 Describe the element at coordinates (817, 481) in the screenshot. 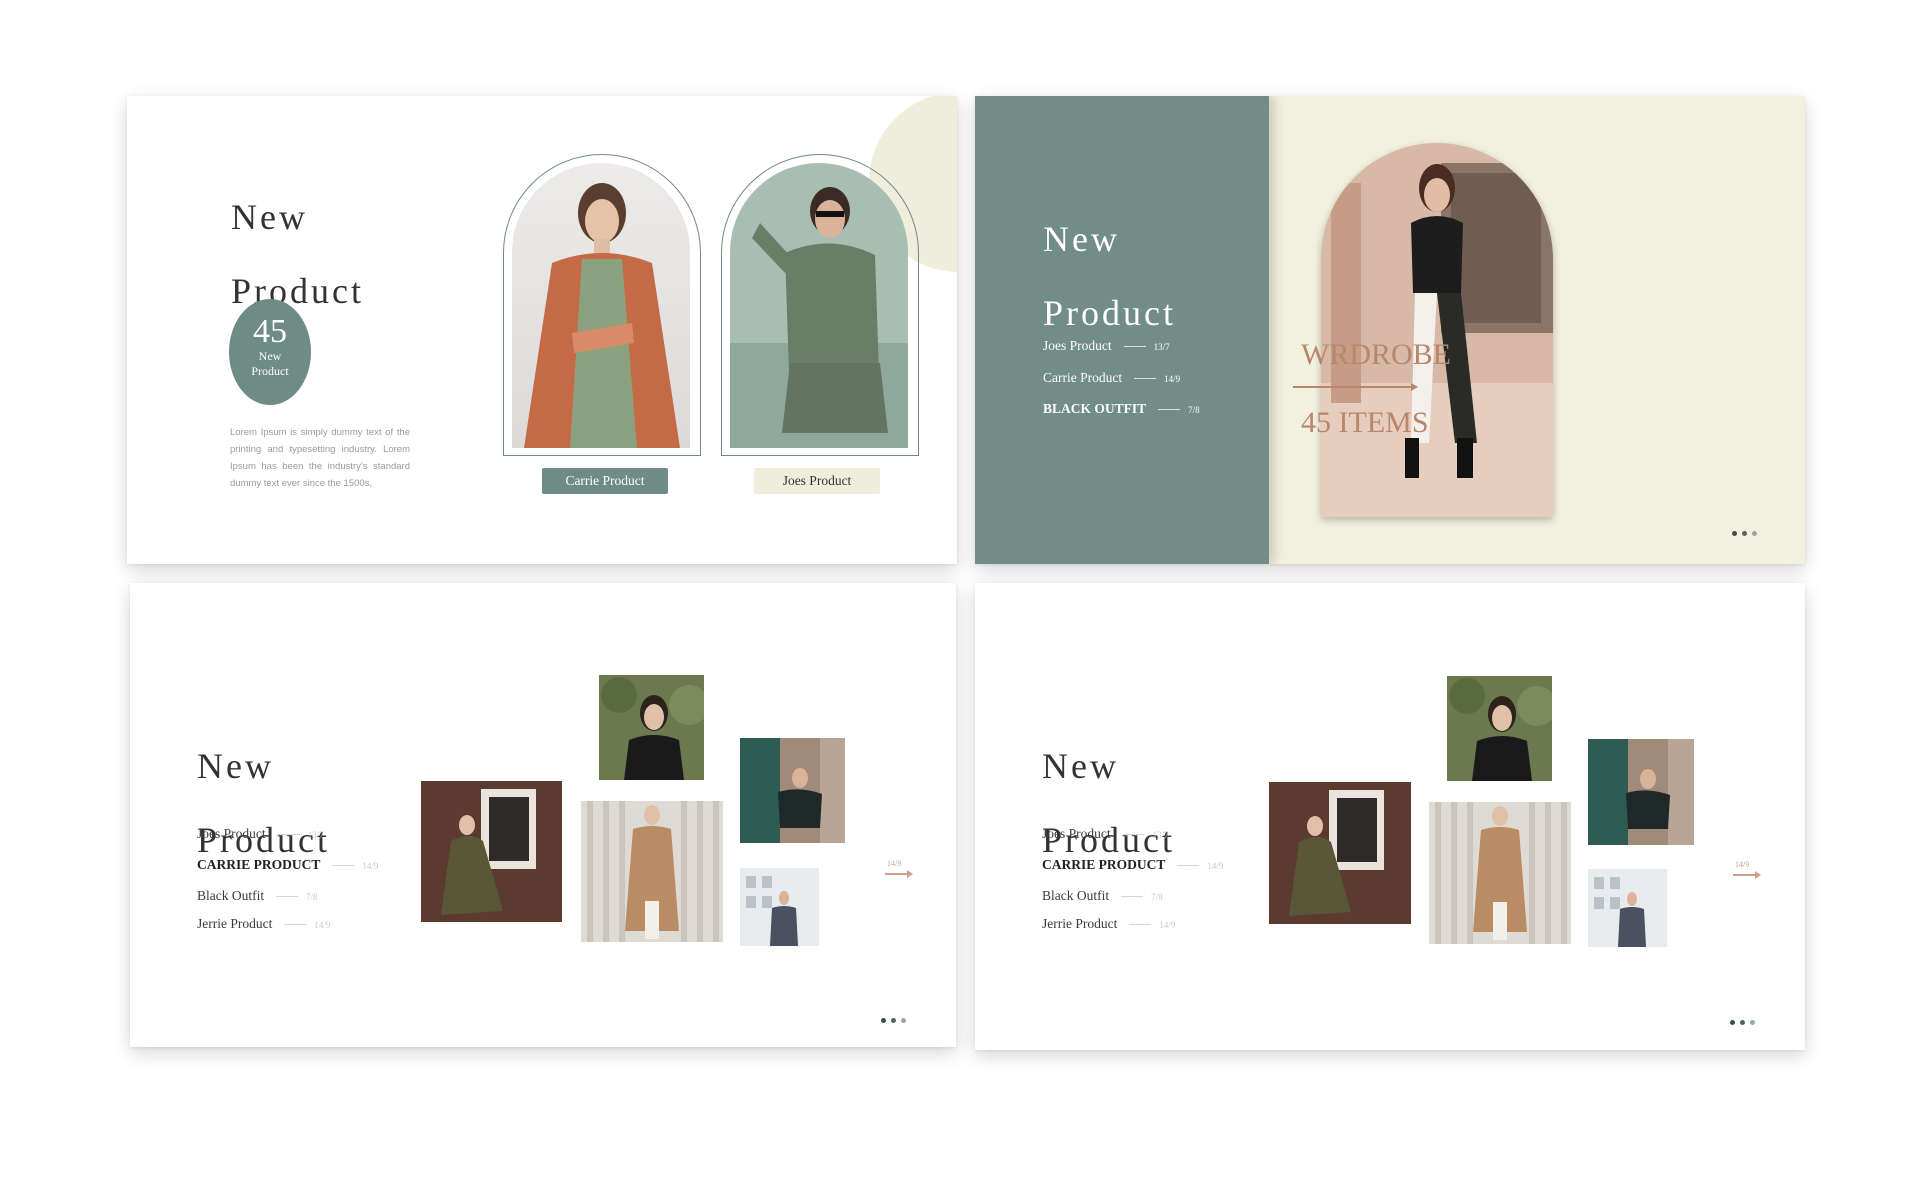

I see `joes-product-button: Joes Product` at that location.